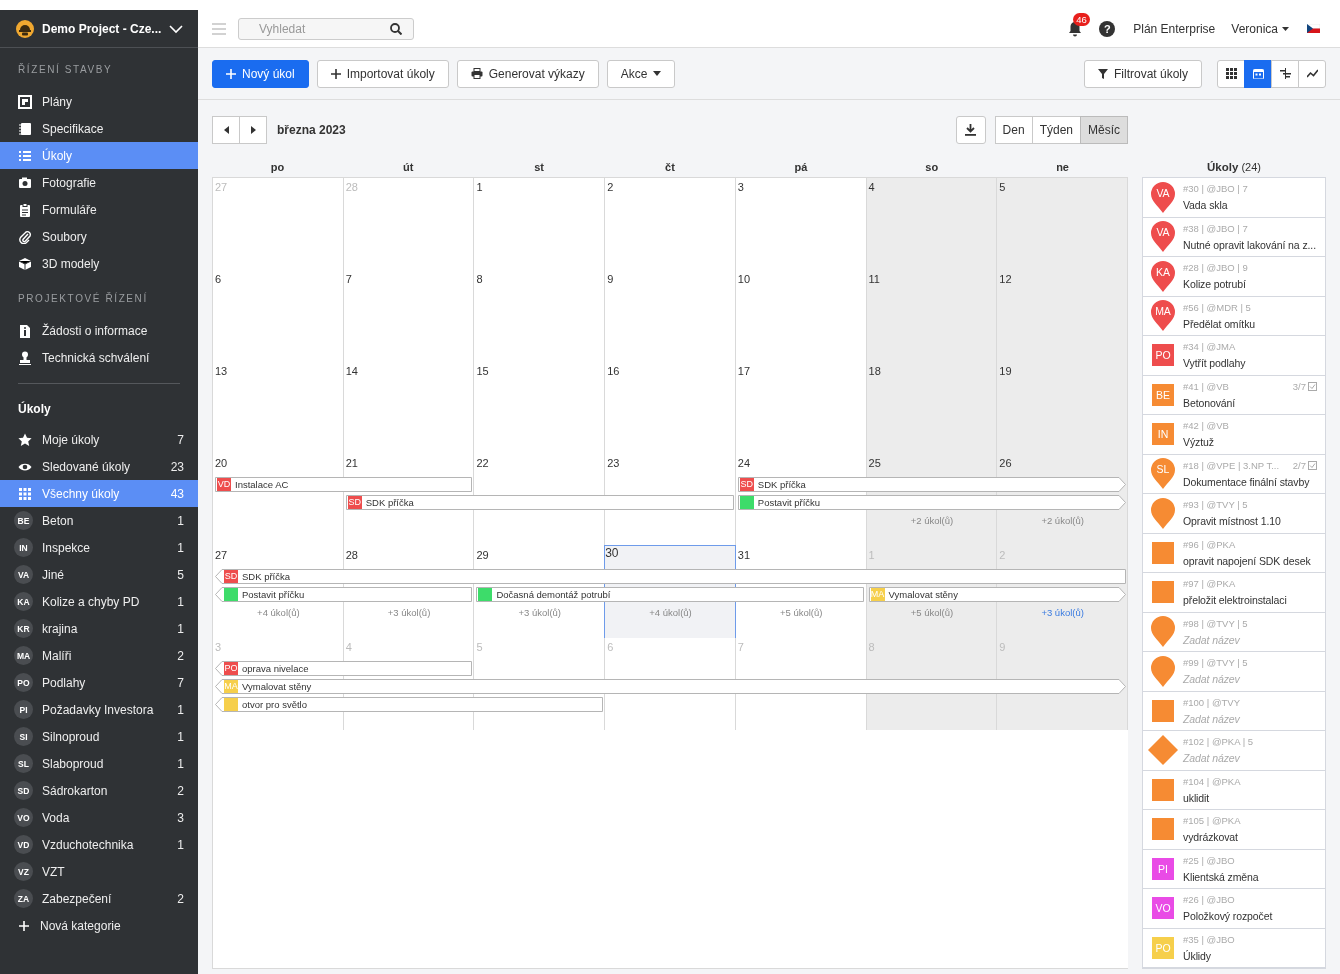 This screenshot has height=974, width=1340. I want to click on task-meta: #28 | @JBO | 9, so click(1216, 268).